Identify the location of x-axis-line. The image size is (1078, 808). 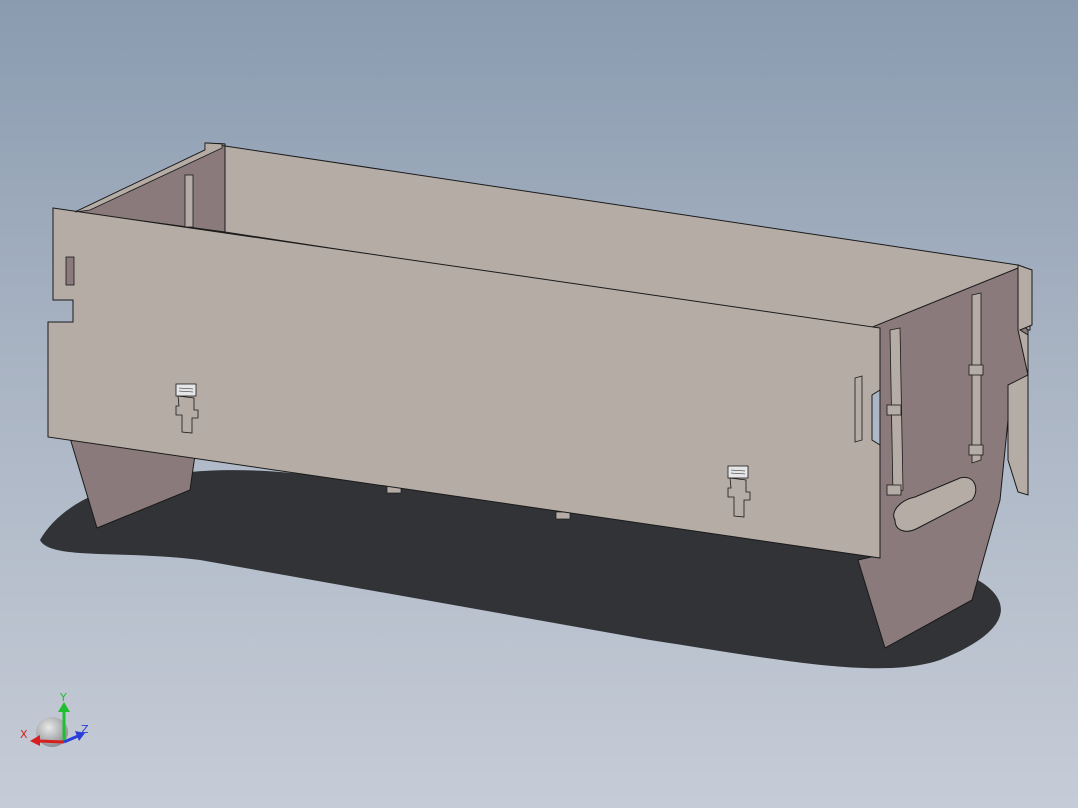
(51, 741).